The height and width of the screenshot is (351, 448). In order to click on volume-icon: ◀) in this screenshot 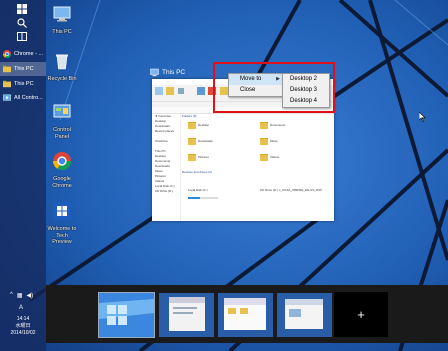, I will do `click(30, 295)`.